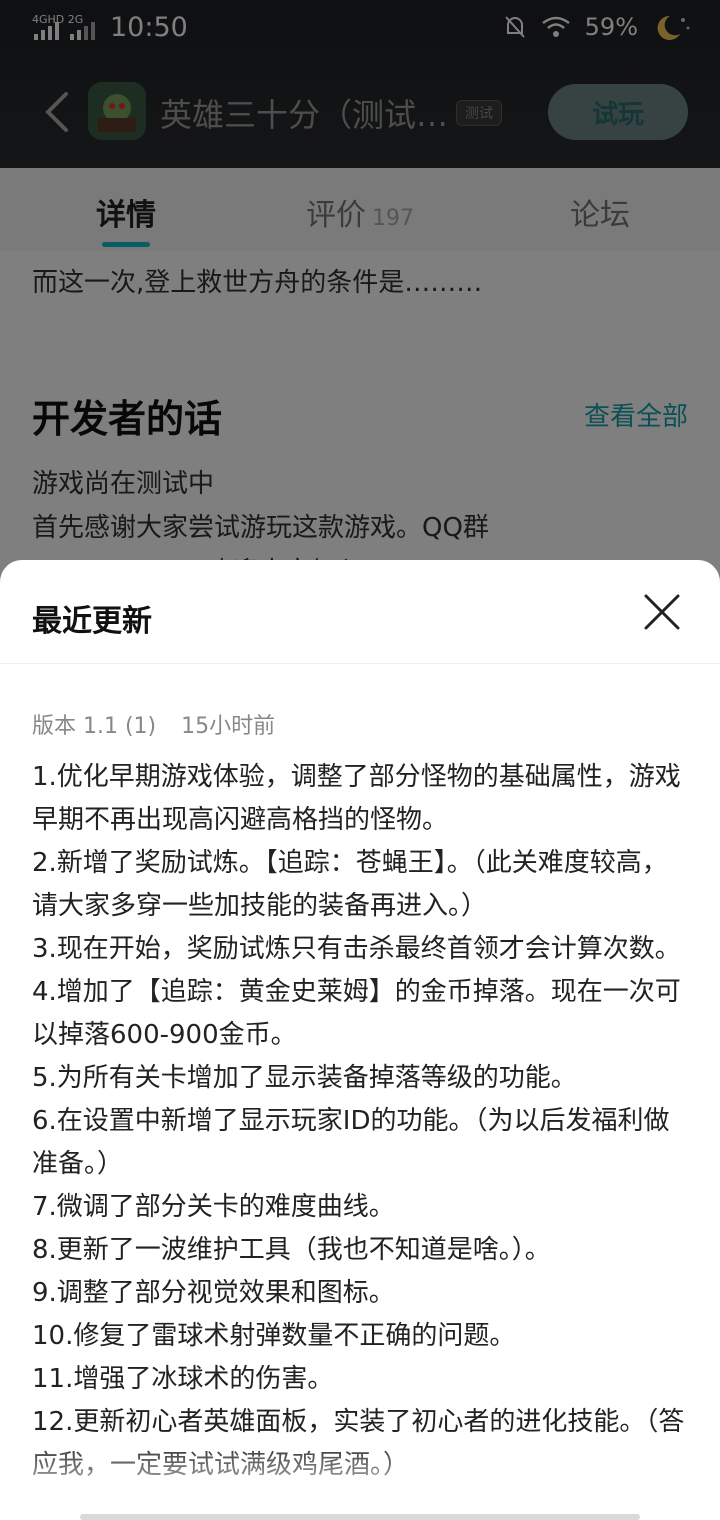 This screenshot has width=720, height=1520. I want to click on sheet-header: 最近更新, so click(360, 612).